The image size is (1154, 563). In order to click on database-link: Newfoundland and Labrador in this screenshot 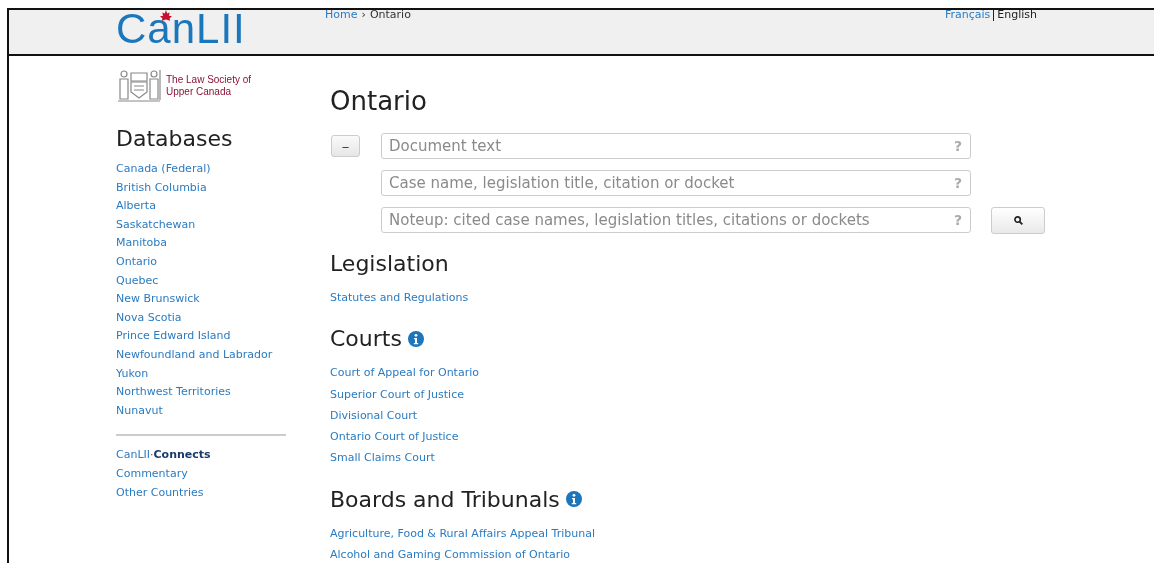, I will do `click(194, 354)`.